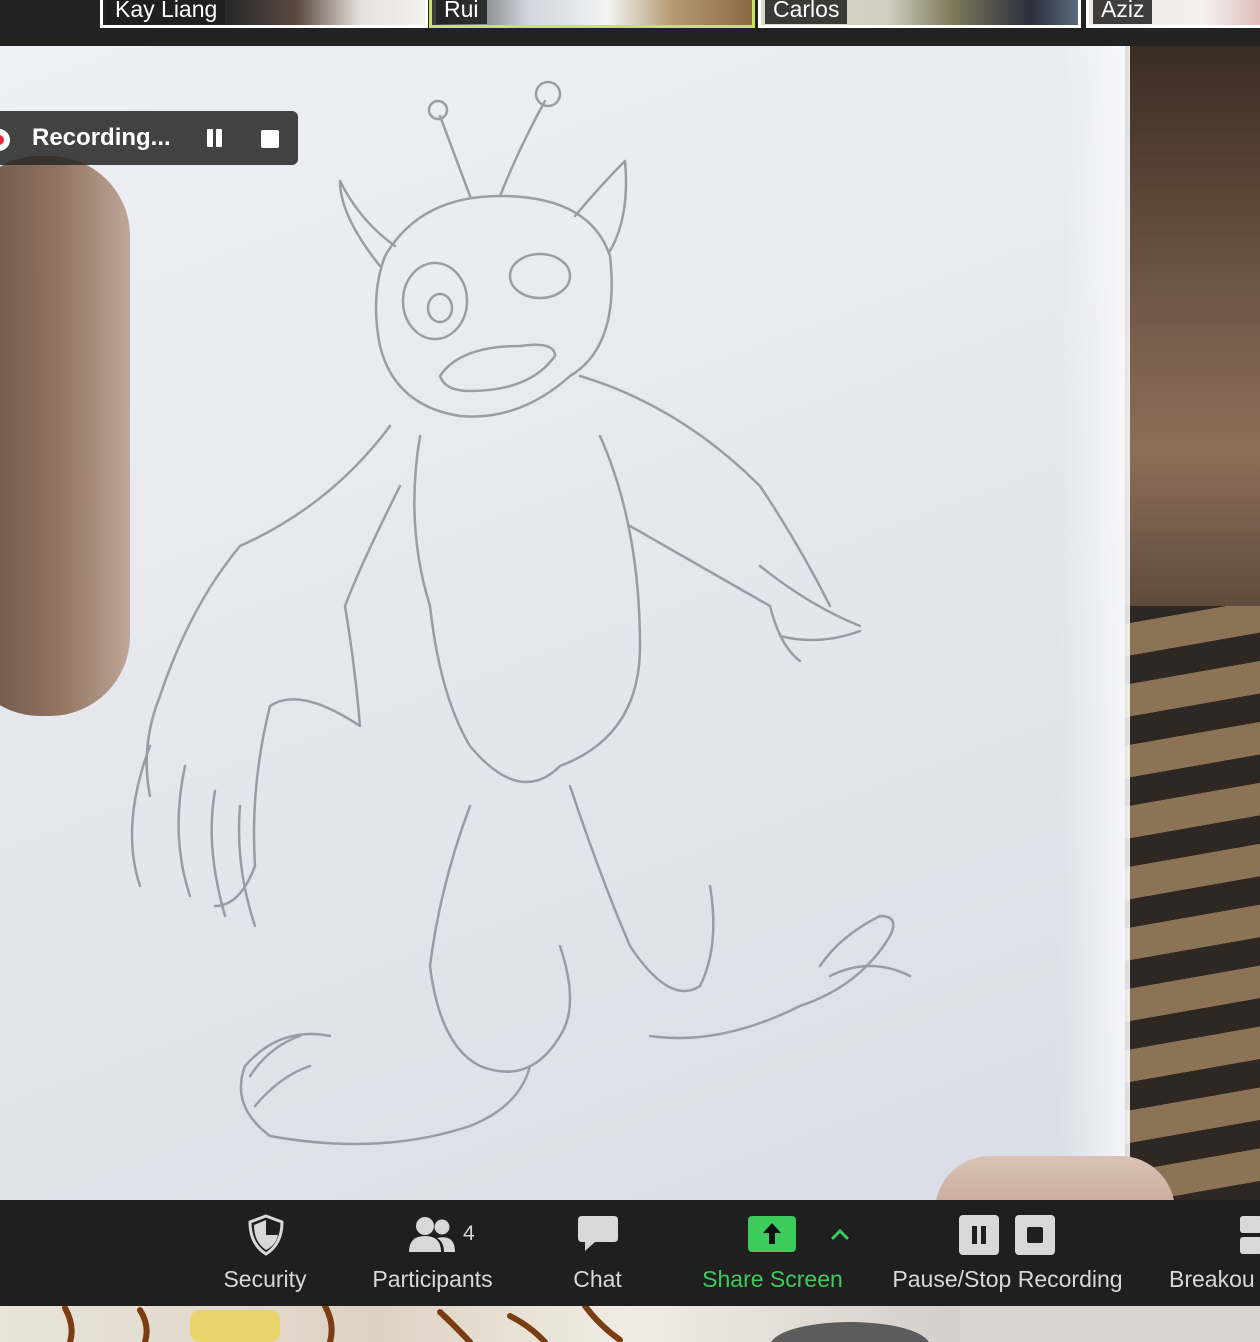 The height and width of the screenshot is (1342, 1260). I want to click on participant-thumbnail-rui: Rui, so click(592, 14).